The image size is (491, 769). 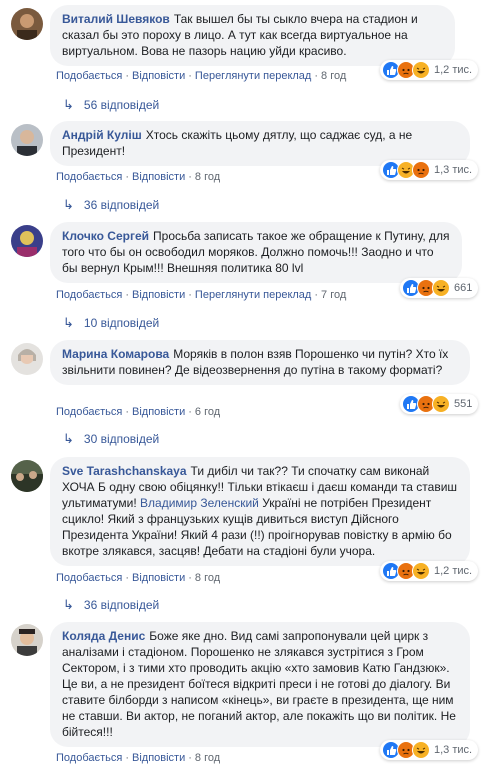 I want to click on reactions-count: 661, so click(x=463, y=288).